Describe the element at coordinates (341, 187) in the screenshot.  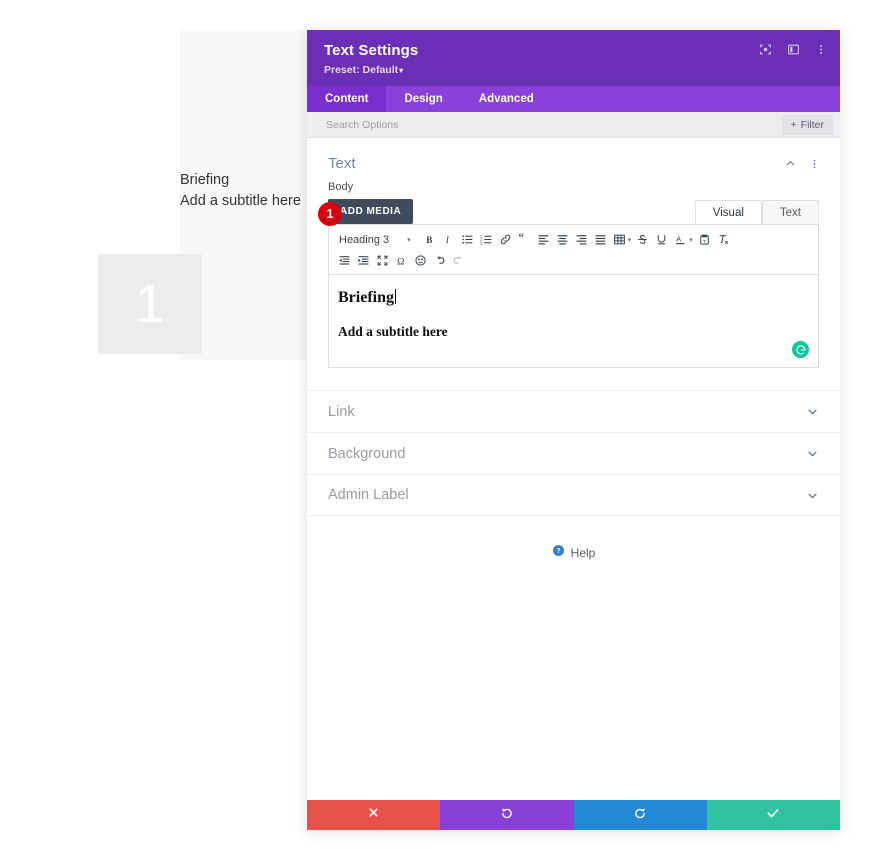
I see `body-field-label: Body` at that location.